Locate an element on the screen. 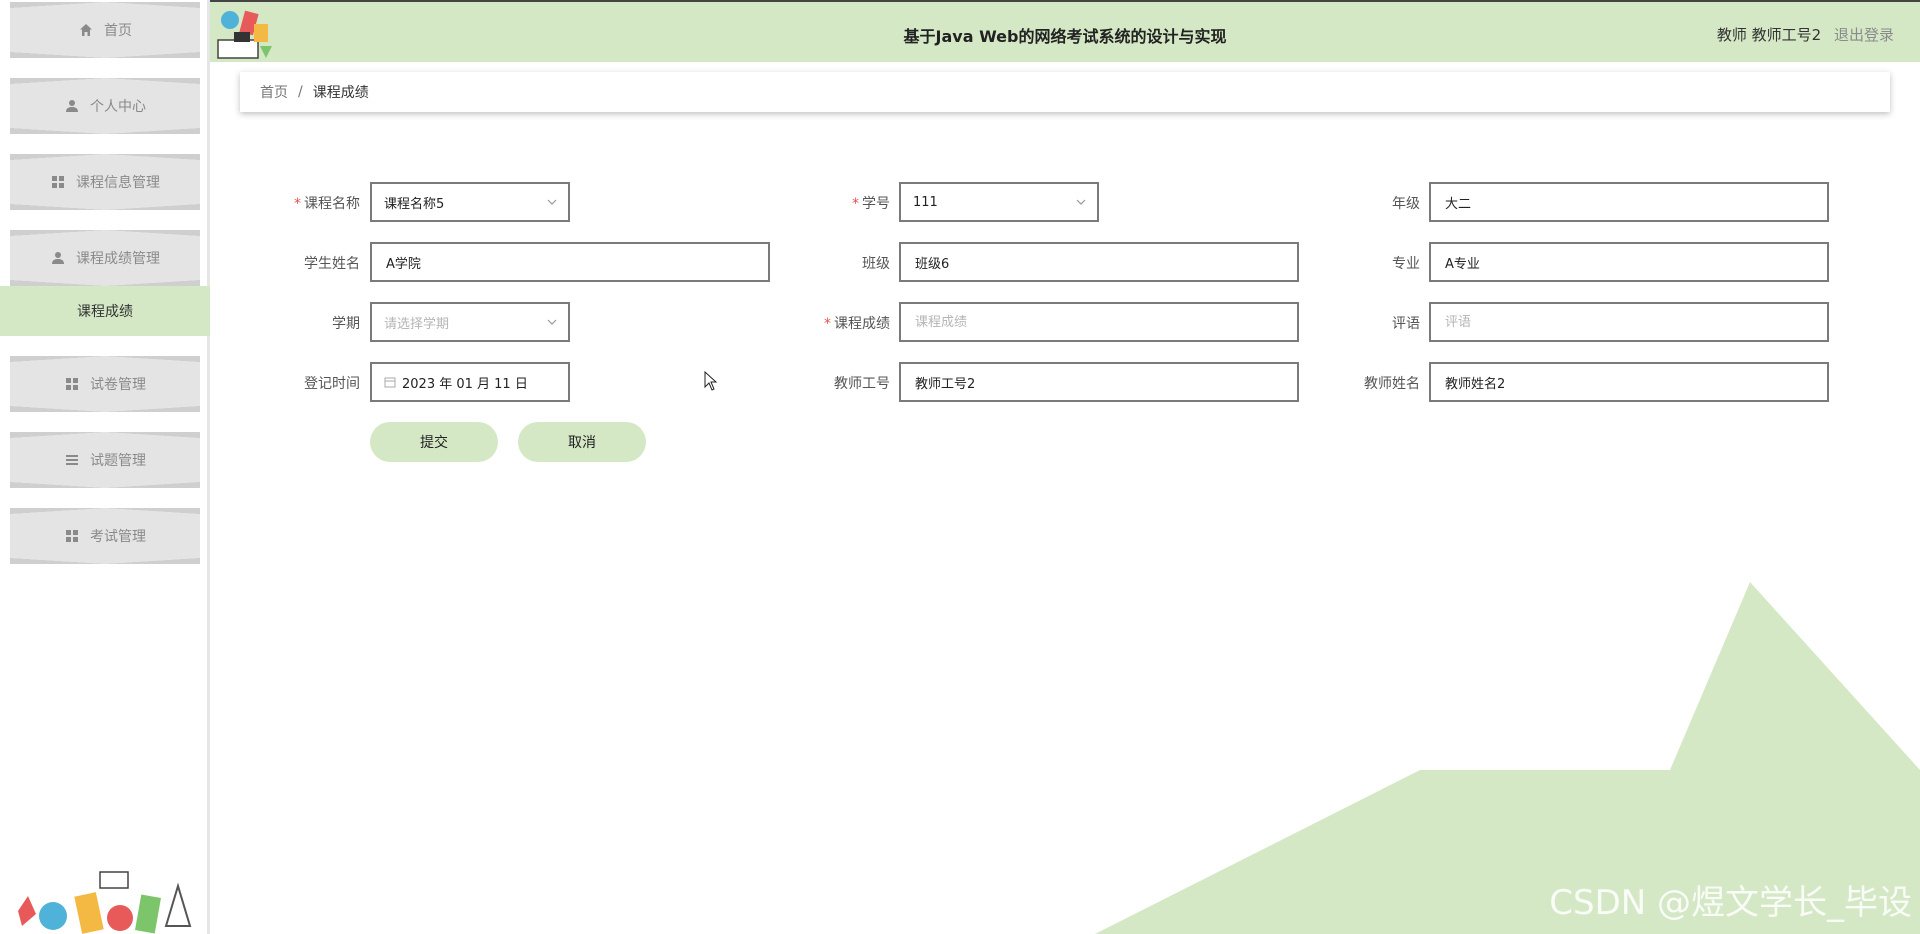 The image size is (1920, 934). grade-year-input is located at coordinates (1629, 202).